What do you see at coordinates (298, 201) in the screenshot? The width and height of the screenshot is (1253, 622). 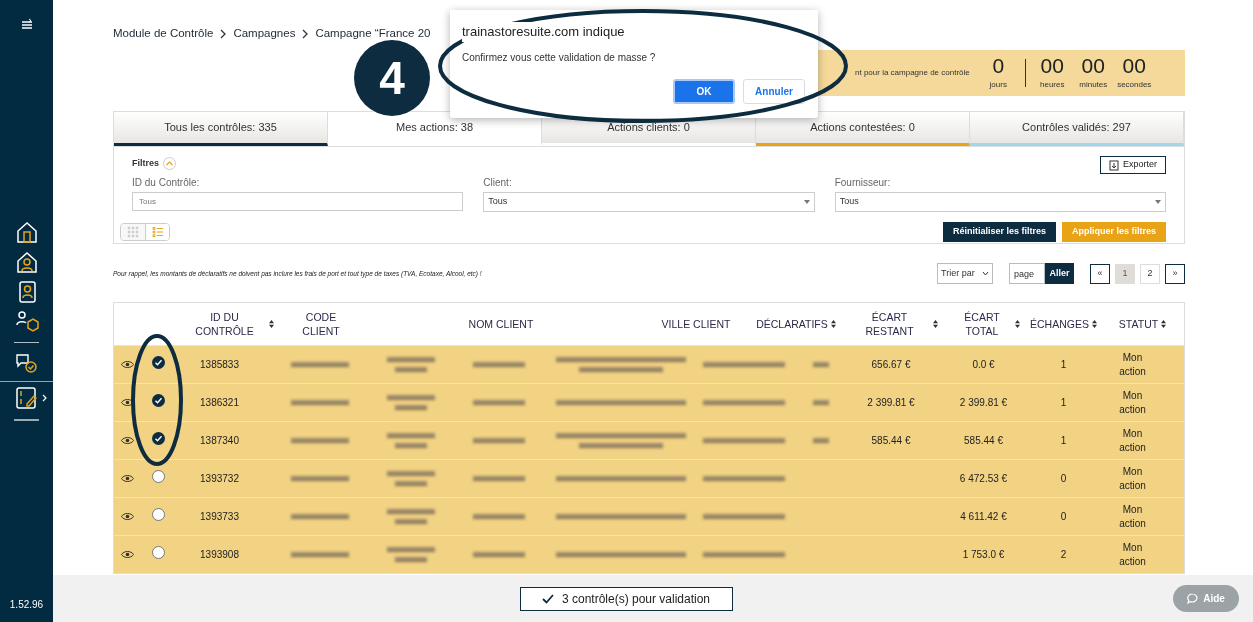 I see `text-field: Tous` at bounding box center [298, 201].